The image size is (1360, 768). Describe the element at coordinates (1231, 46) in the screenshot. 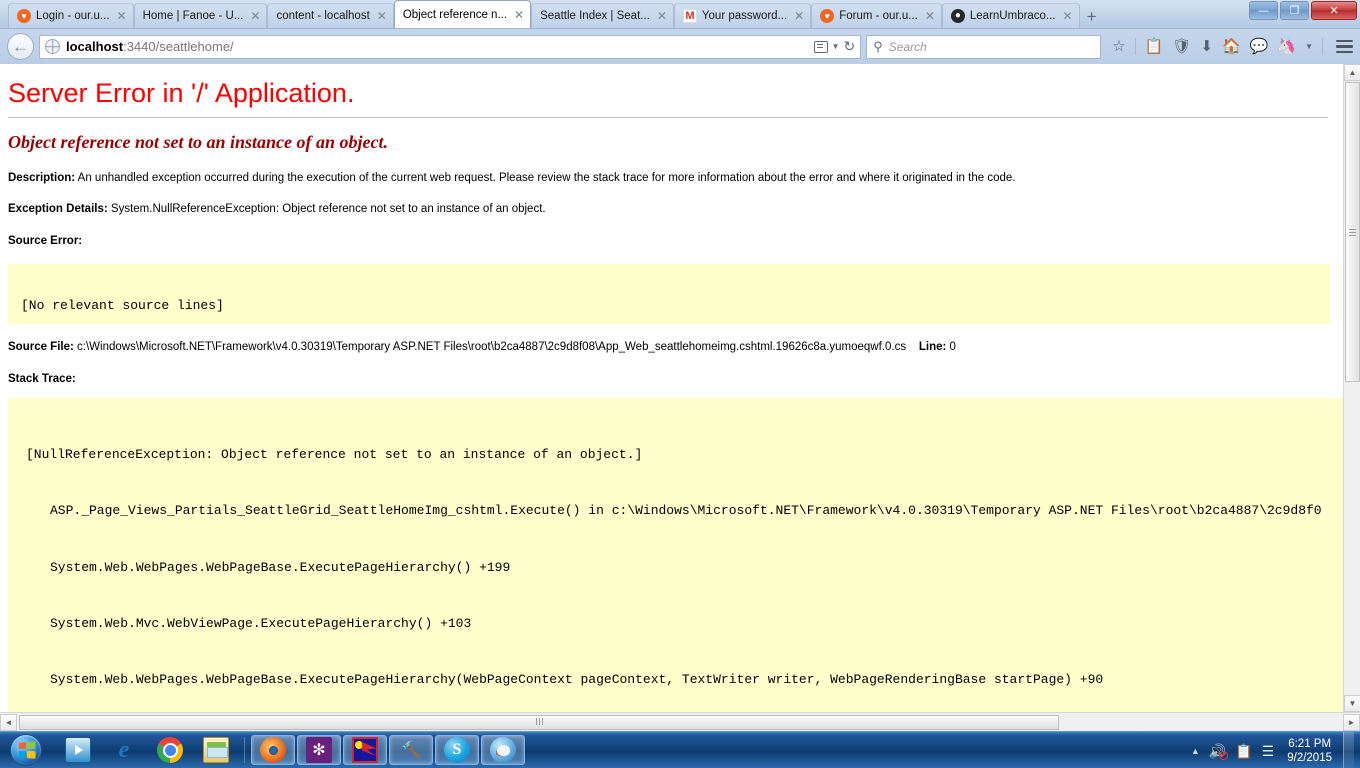

I see `home-icon: 🏠` at that location.